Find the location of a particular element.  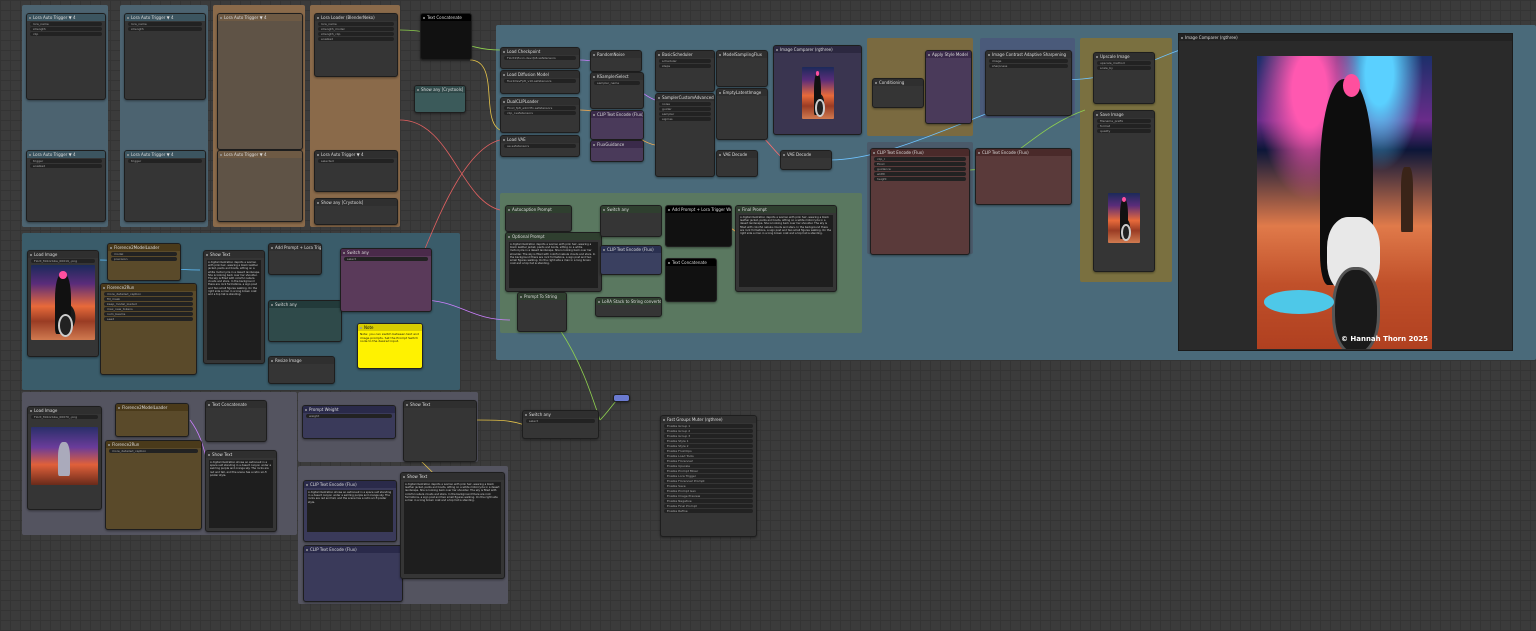

widget: sharpness is located at coordinates (1028, 66).